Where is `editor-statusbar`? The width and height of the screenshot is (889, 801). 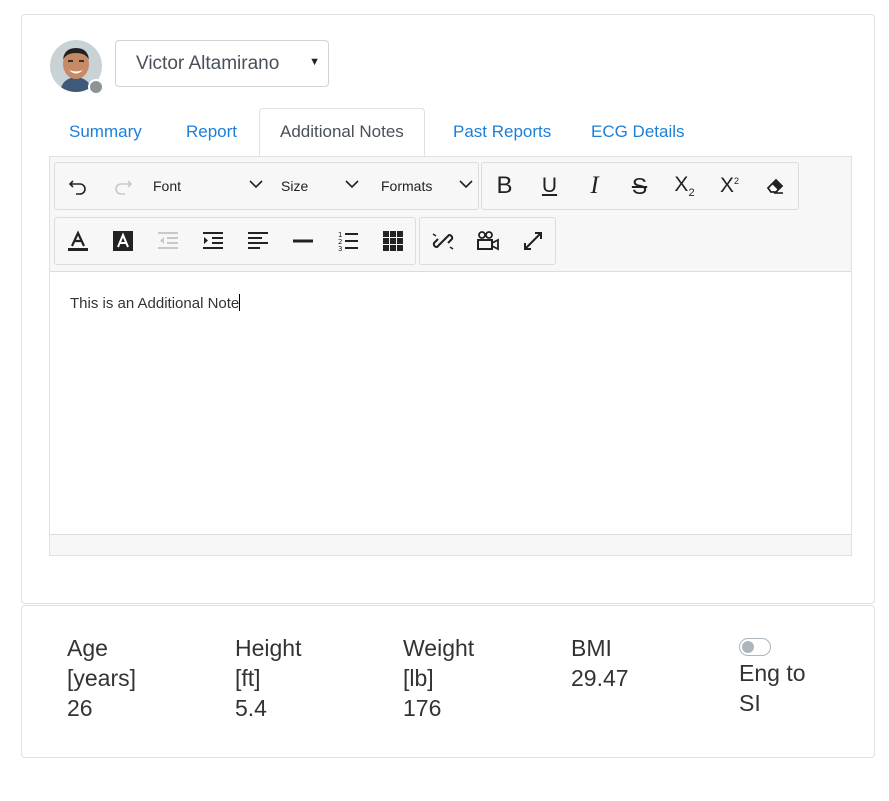
editor-statusbar is located at coordinates (450, 544).